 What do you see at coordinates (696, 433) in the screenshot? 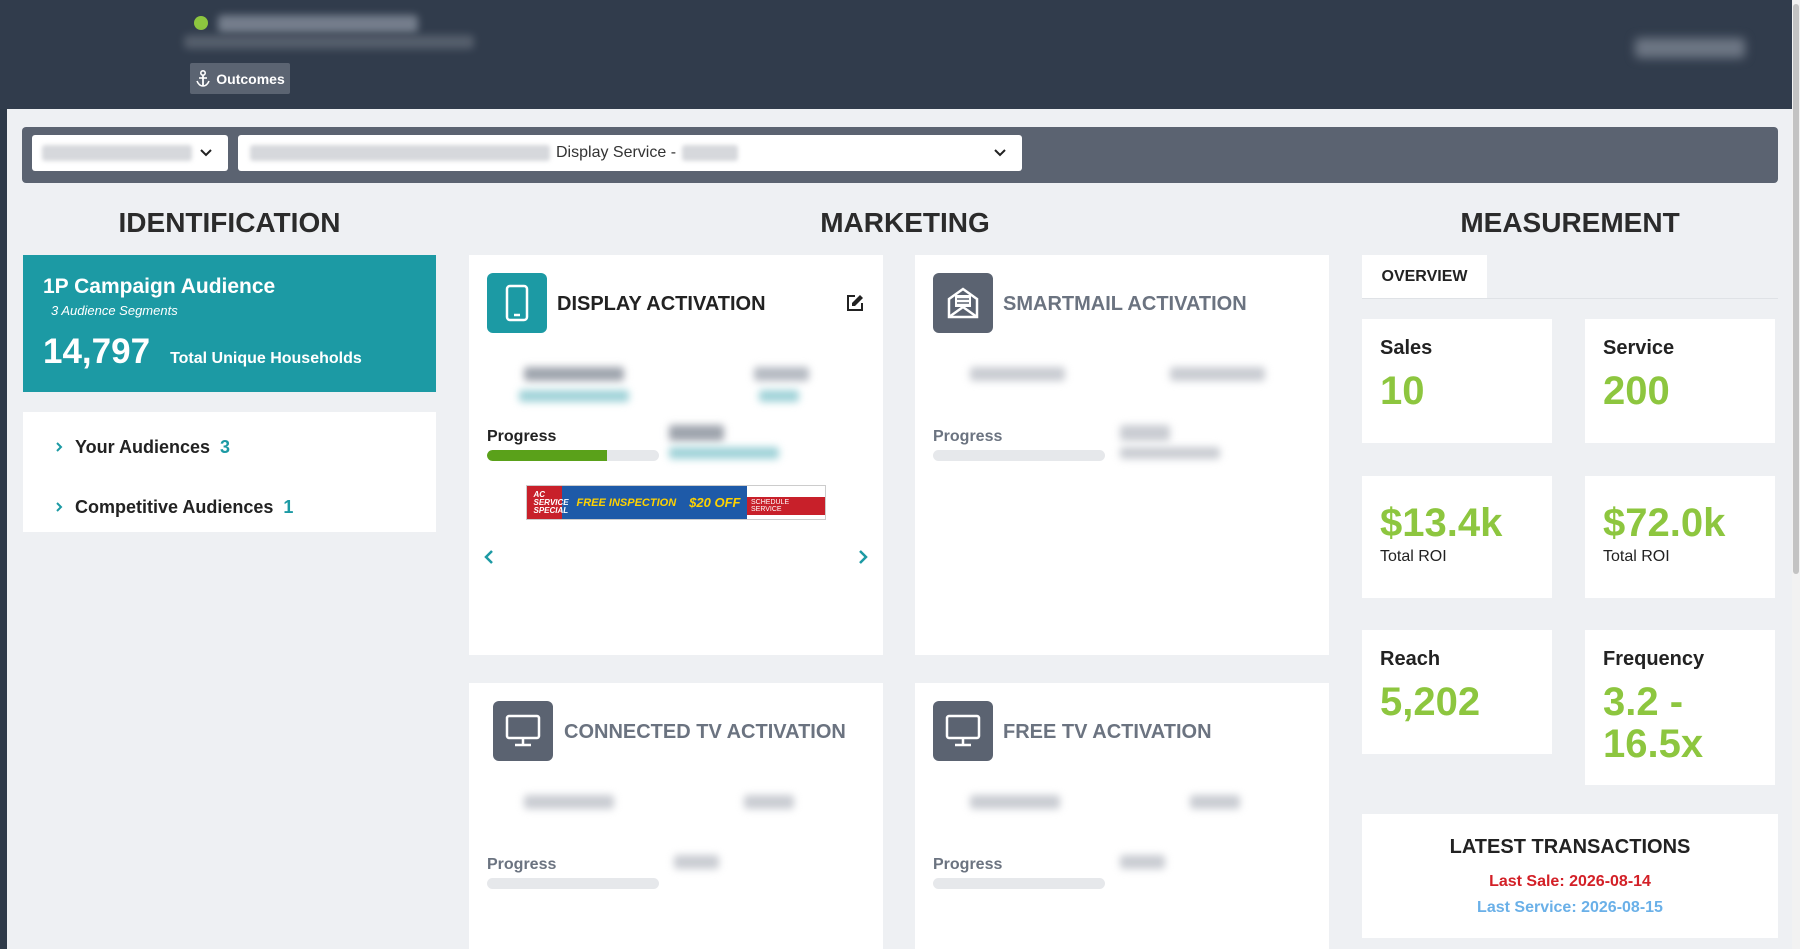
I see `progress-detail-redacted` at bounding box center [696, 433].